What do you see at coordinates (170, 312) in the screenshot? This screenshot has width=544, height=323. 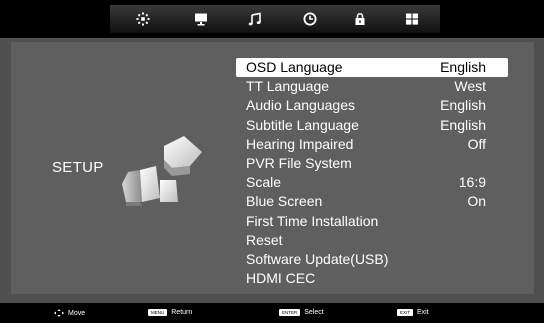 I see `hint-return: MENU Return` at bounding box center [170, 312].